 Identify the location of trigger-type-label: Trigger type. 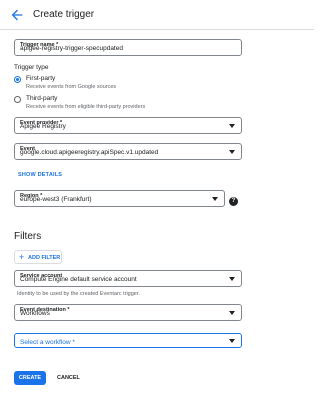
(31, 67).